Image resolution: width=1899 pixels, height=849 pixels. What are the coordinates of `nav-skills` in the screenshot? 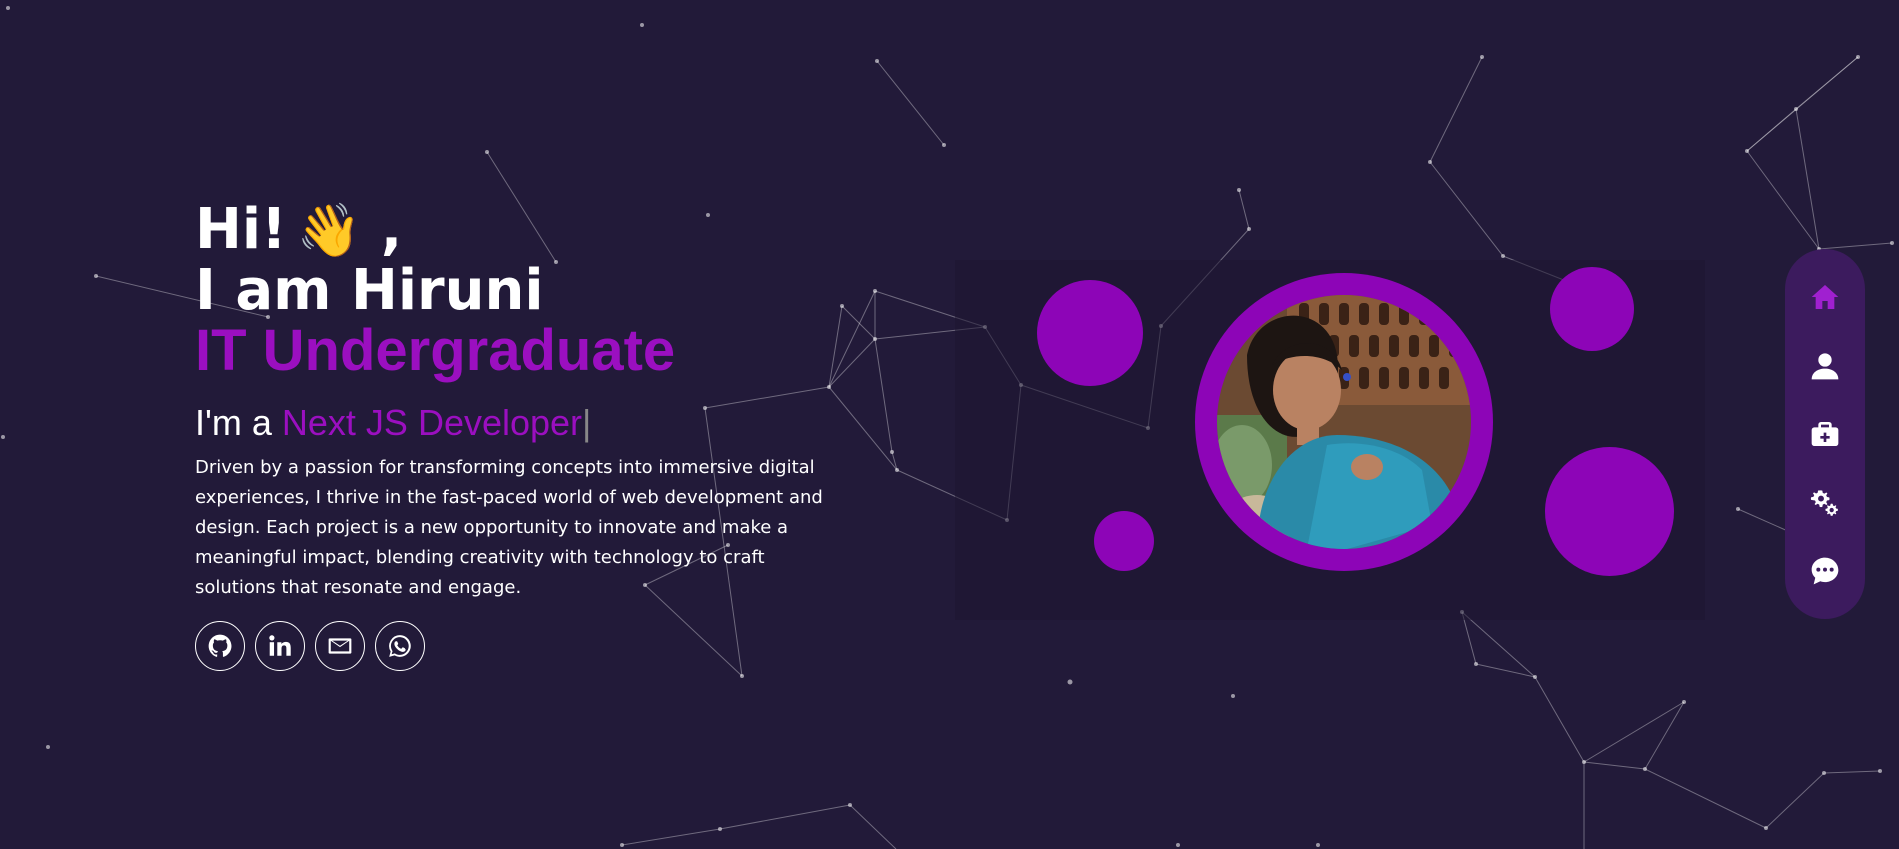 It's located at (1825, 503).